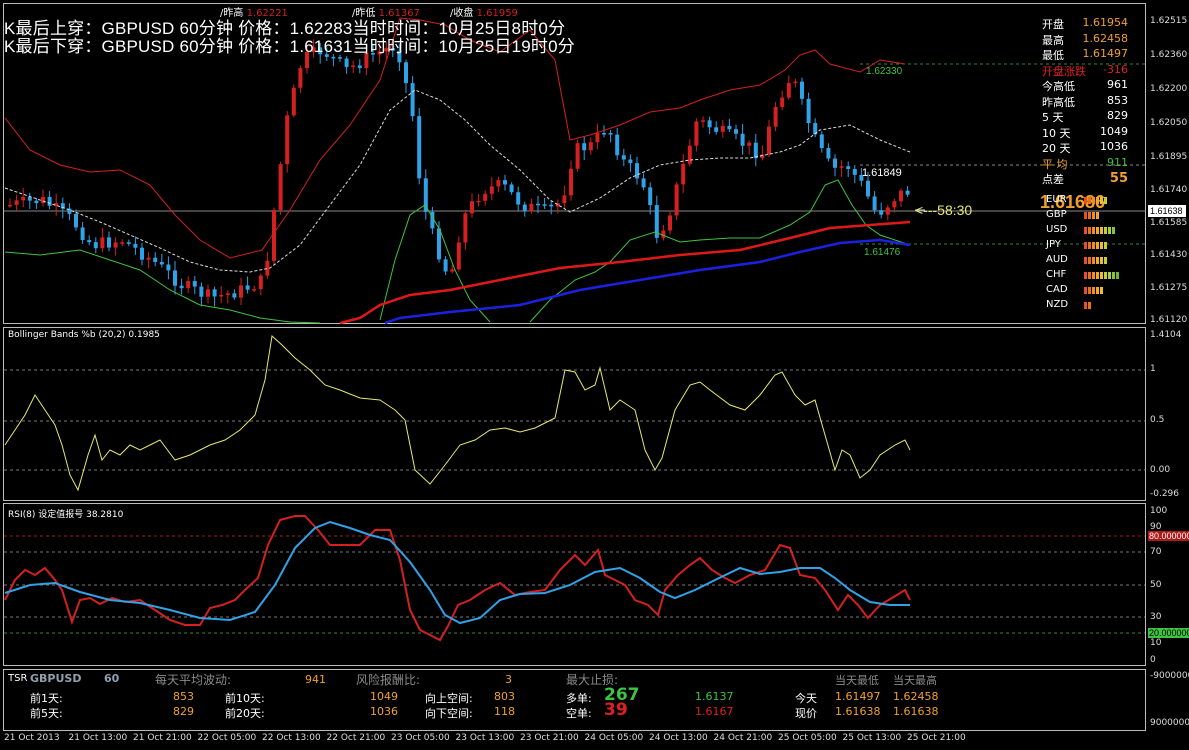 The height and width of the screenshot is (750, 1189). I want to click on rsi-axis-tick: 70, so click(1156, 552).